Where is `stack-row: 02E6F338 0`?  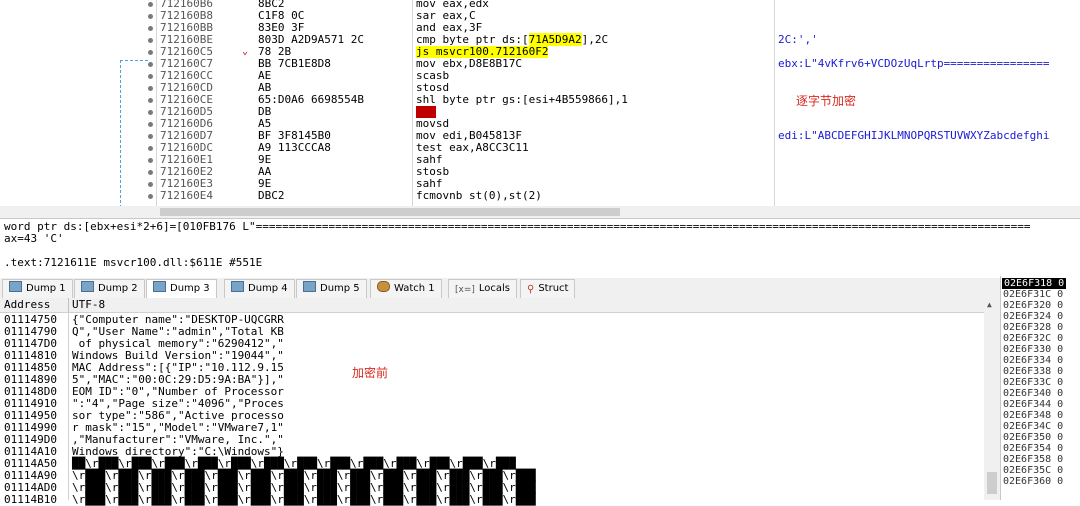
stack-row: 02E6F338 0 is located at coordinates (1033, 371).